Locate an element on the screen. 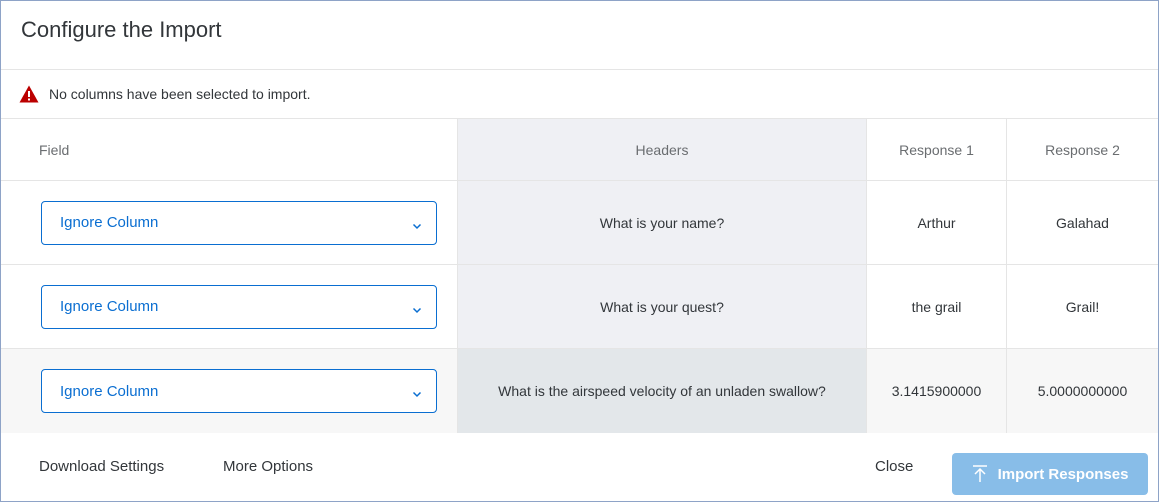 This screenshot has height=502, width=1159. response-1-cell: the grail is located at coordinates (937, 306).